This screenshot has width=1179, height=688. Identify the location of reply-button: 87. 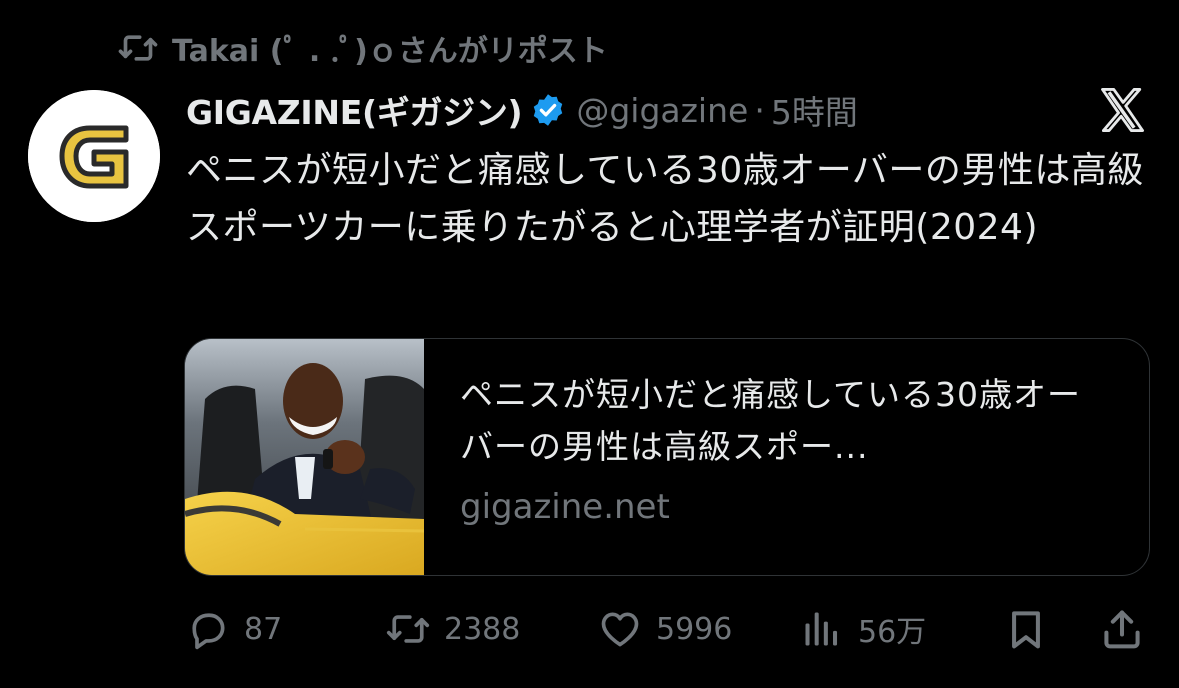
(234, 629).